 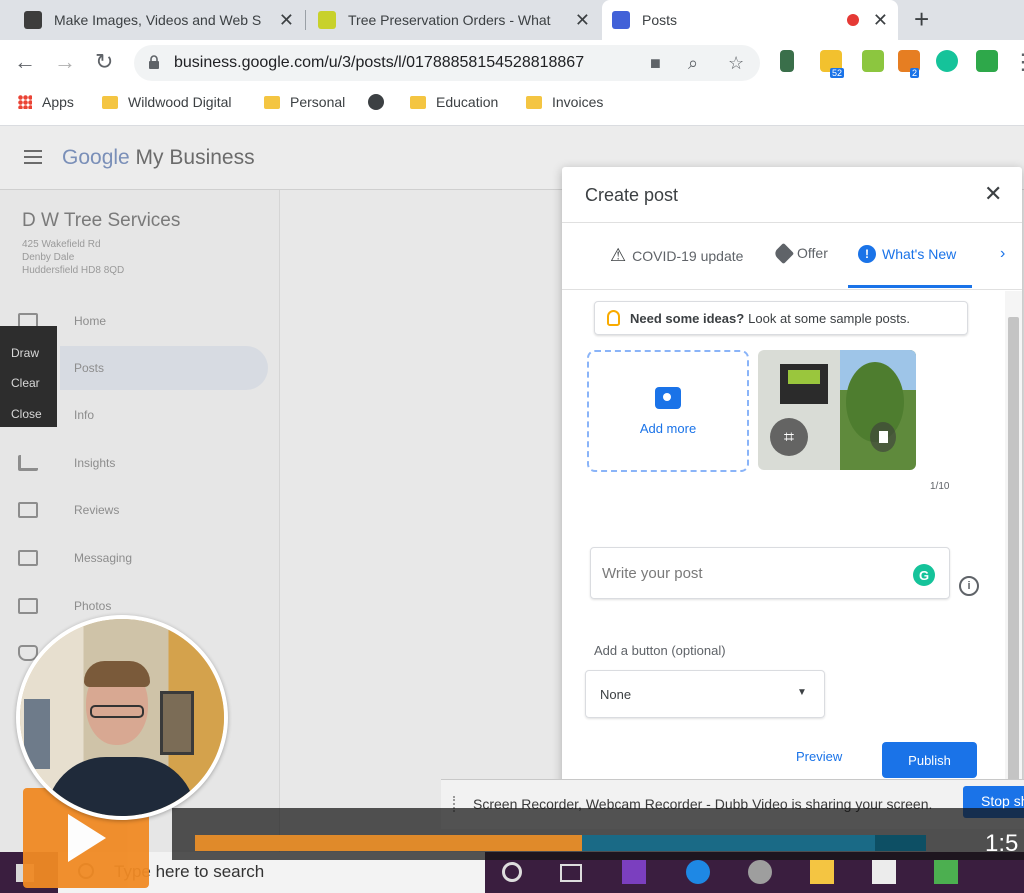 I want to click on zoom-search-icon: ⌕, so click(x=693, y=63).